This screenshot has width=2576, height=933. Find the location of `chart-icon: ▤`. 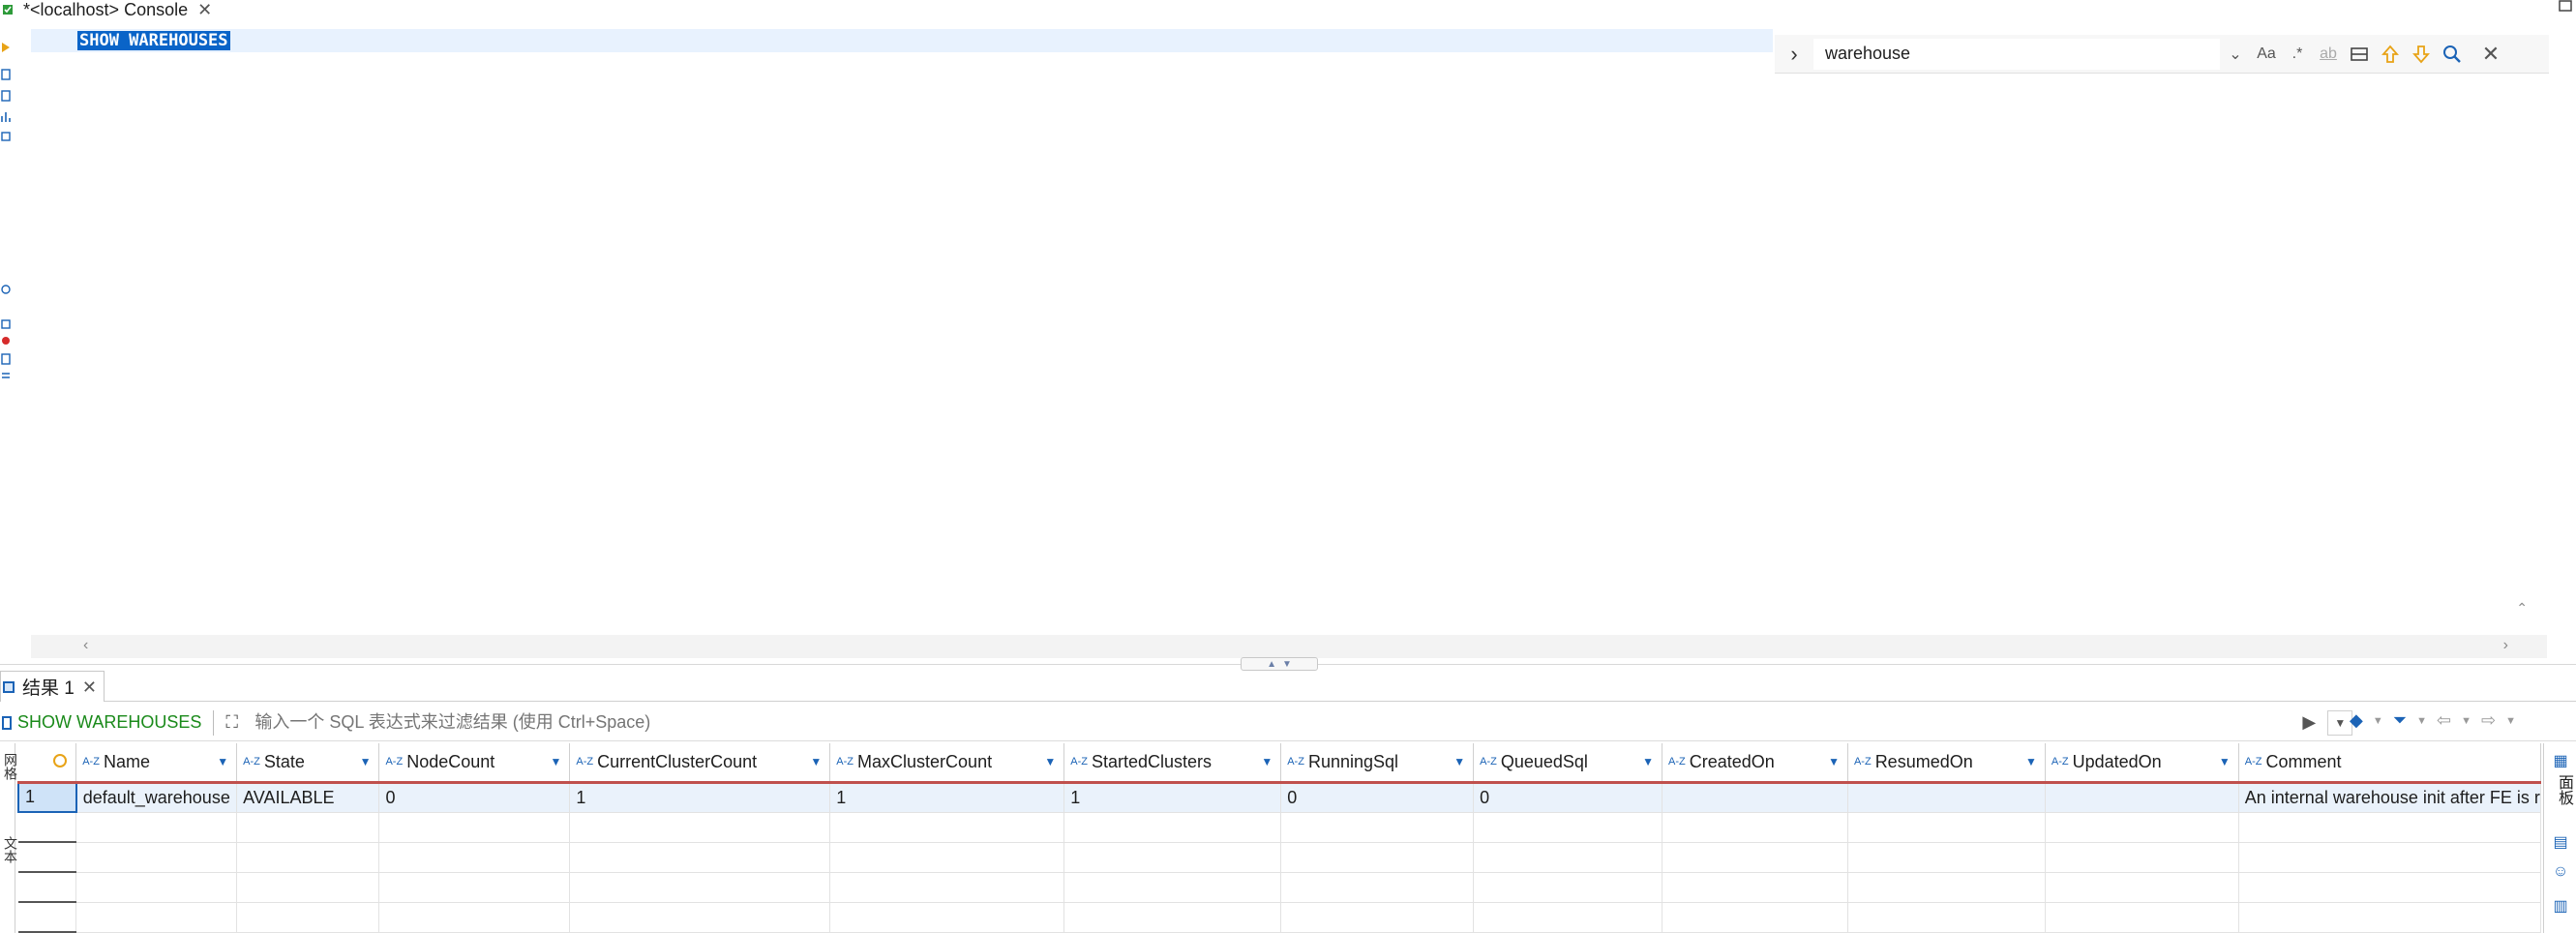

chart-icon: ▤ is located at coordinates (2560, 842).